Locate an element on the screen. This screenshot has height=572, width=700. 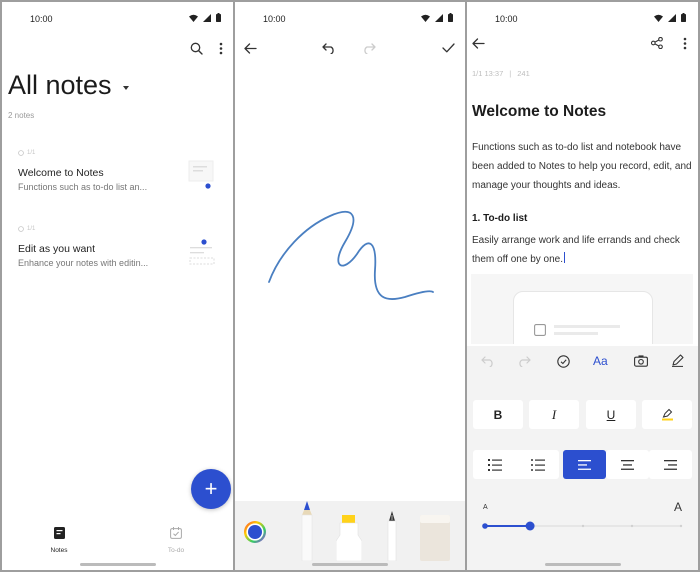
pencil-icon is located at coordinates (307, 531).